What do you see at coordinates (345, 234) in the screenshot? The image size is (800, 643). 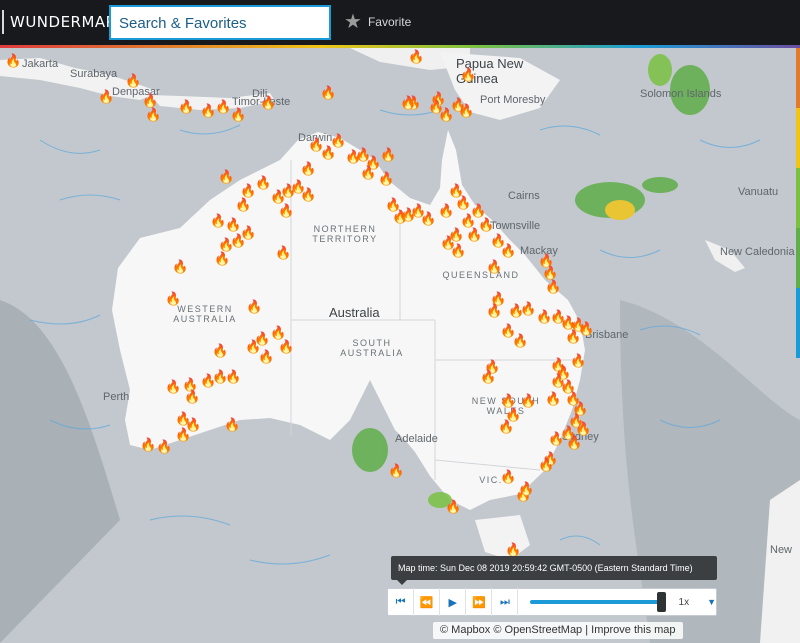 I see `region-label: NORTHERN TERRITORY` at bounding box center [345, 234].